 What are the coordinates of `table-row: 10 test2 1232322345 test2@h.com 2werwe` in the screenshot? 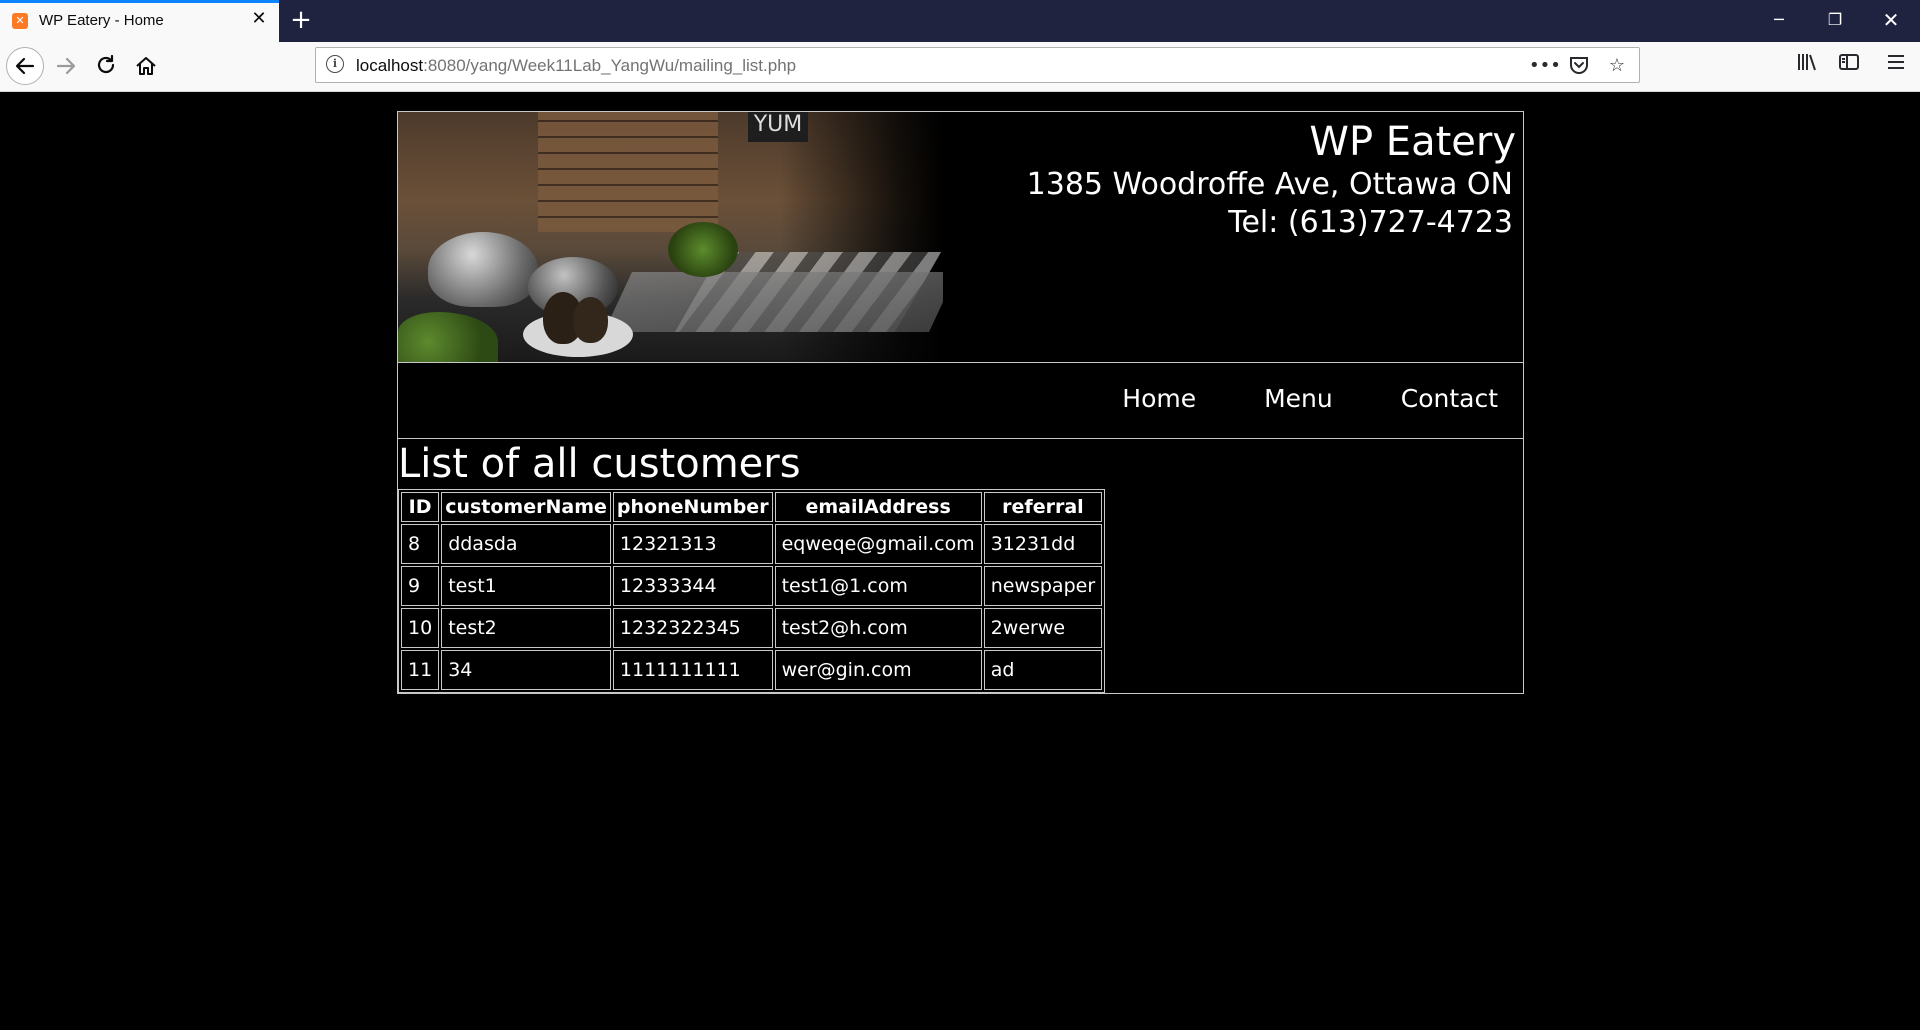 It's located at (752, 628).